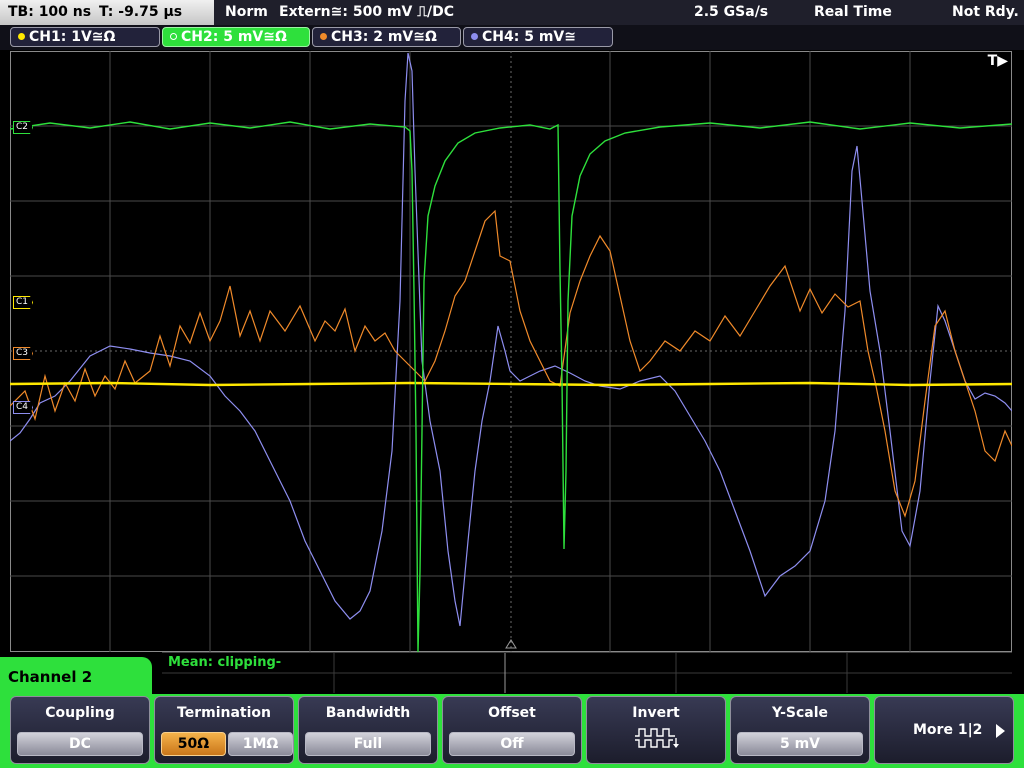 This screenshot has width=1024, height=768. I want to click on y-scale-value: 5 mV, so click(800, 744).